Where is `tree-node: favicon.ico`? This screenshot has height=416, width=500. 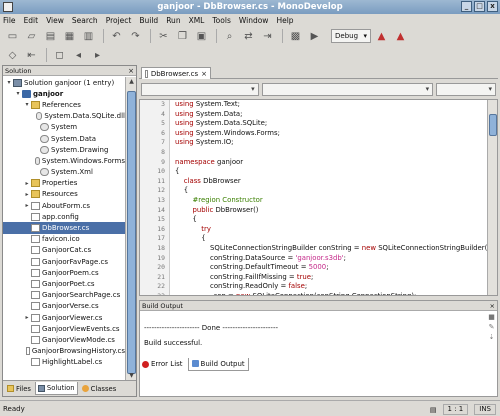
tree-node: favicon.ico is located at coordinates (64, 239).